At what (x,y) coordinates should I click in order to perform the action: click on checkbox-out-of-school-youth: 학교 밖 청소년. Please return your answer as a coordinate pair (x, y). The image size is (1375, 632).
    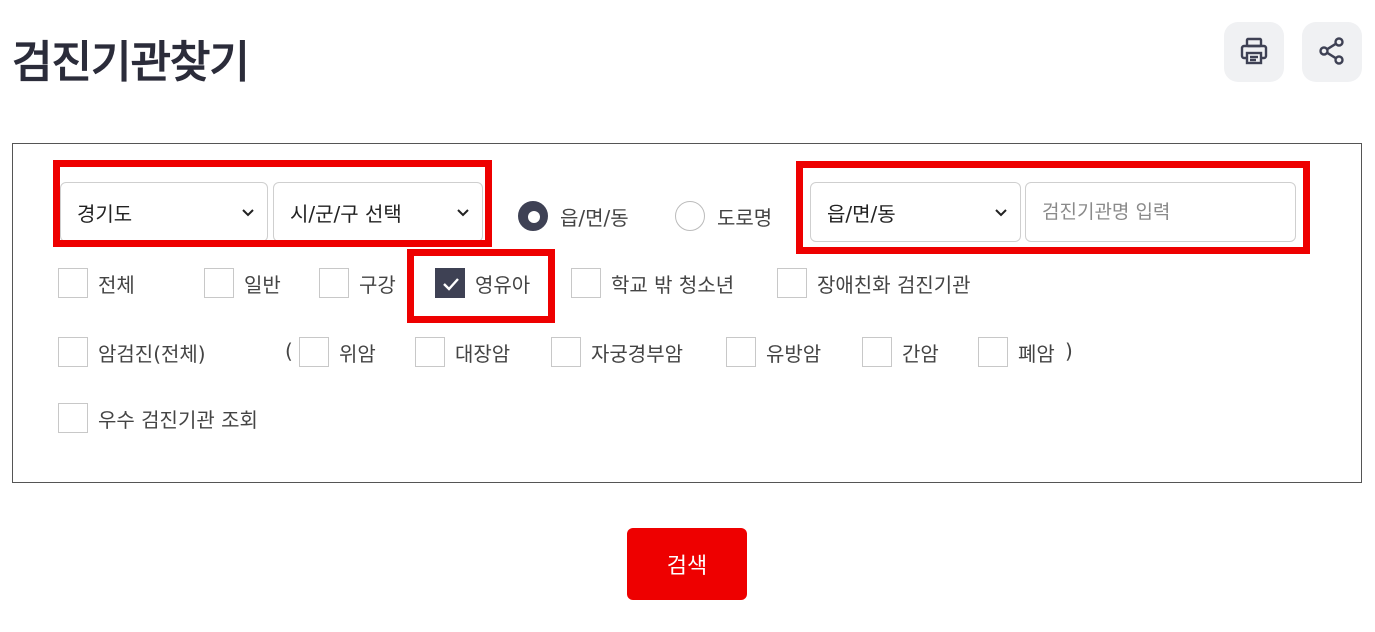
    Looking at the image, I should click on (652, 283).